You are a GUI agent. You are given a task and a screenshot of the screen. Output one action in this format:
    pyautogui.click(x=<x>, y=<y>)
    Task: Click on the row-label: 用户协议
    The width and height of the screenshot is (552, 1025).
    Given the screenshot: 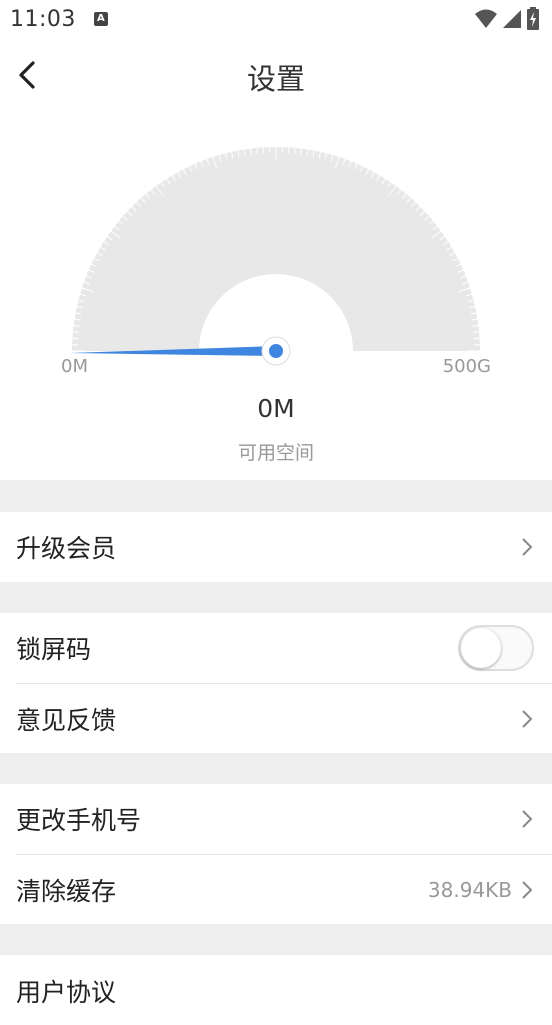 What is the action you would take?
    pyautogui.click(x=275, y=991)
    